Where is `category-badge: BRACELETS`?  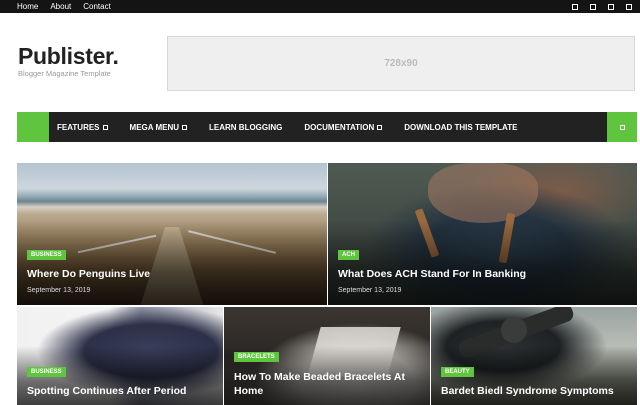
category-badge: BRACELETS is located at coordinates (256, 357).